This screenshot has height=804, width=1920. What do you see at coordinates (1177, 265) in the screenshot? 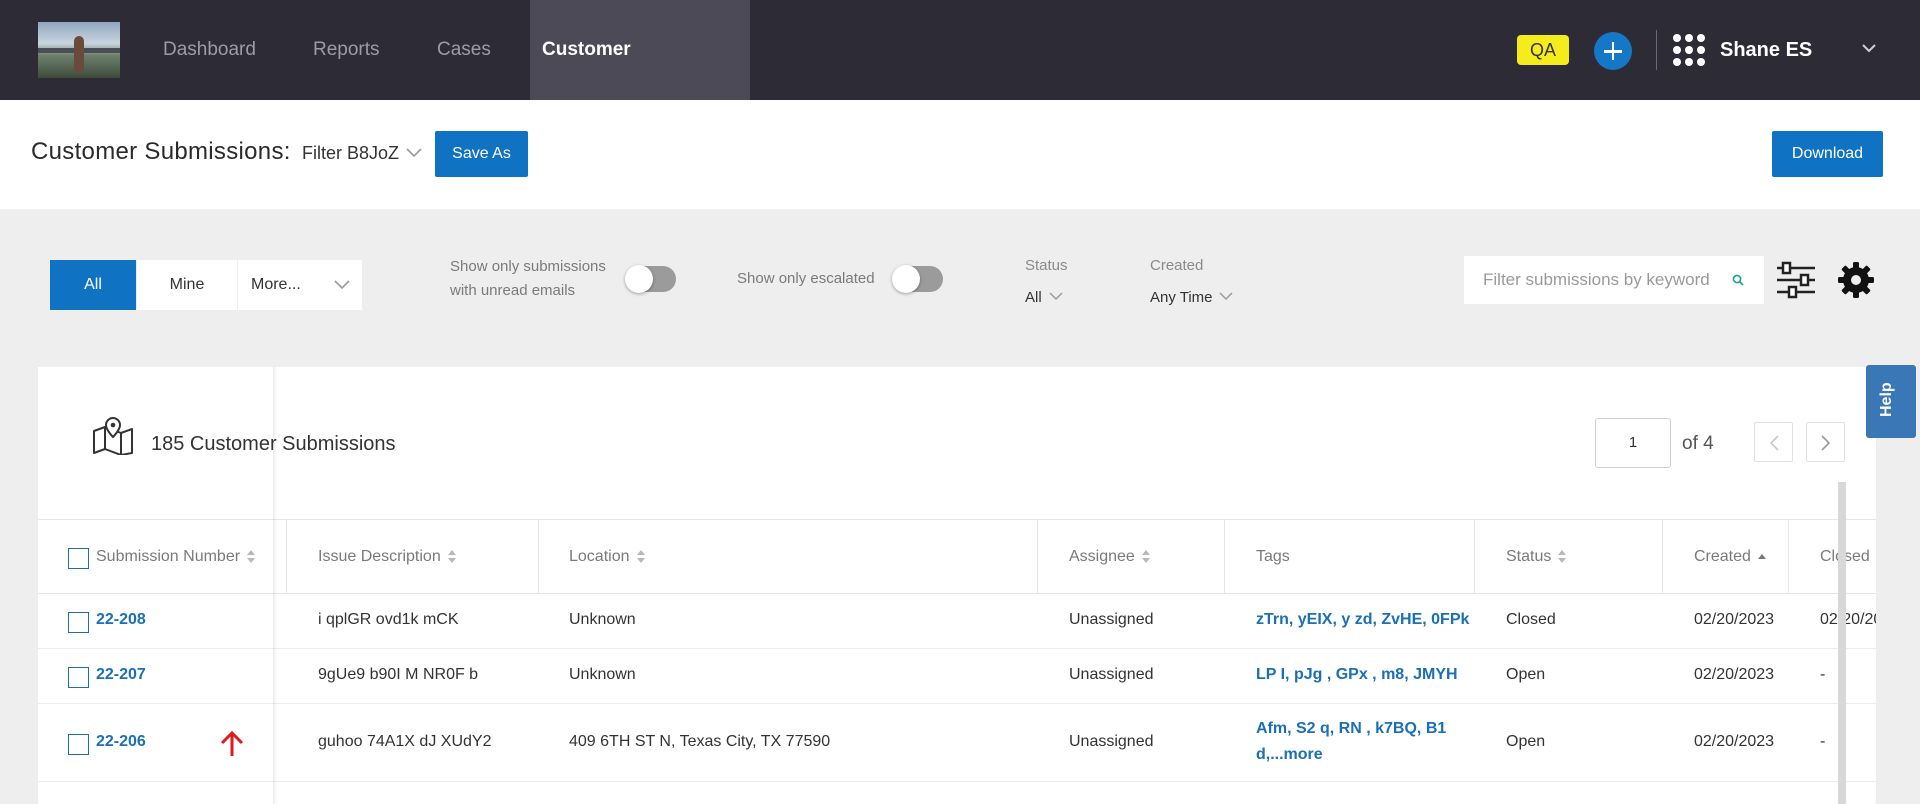
I see `created-filter-label: Created` at bounding box center [1177, 265].